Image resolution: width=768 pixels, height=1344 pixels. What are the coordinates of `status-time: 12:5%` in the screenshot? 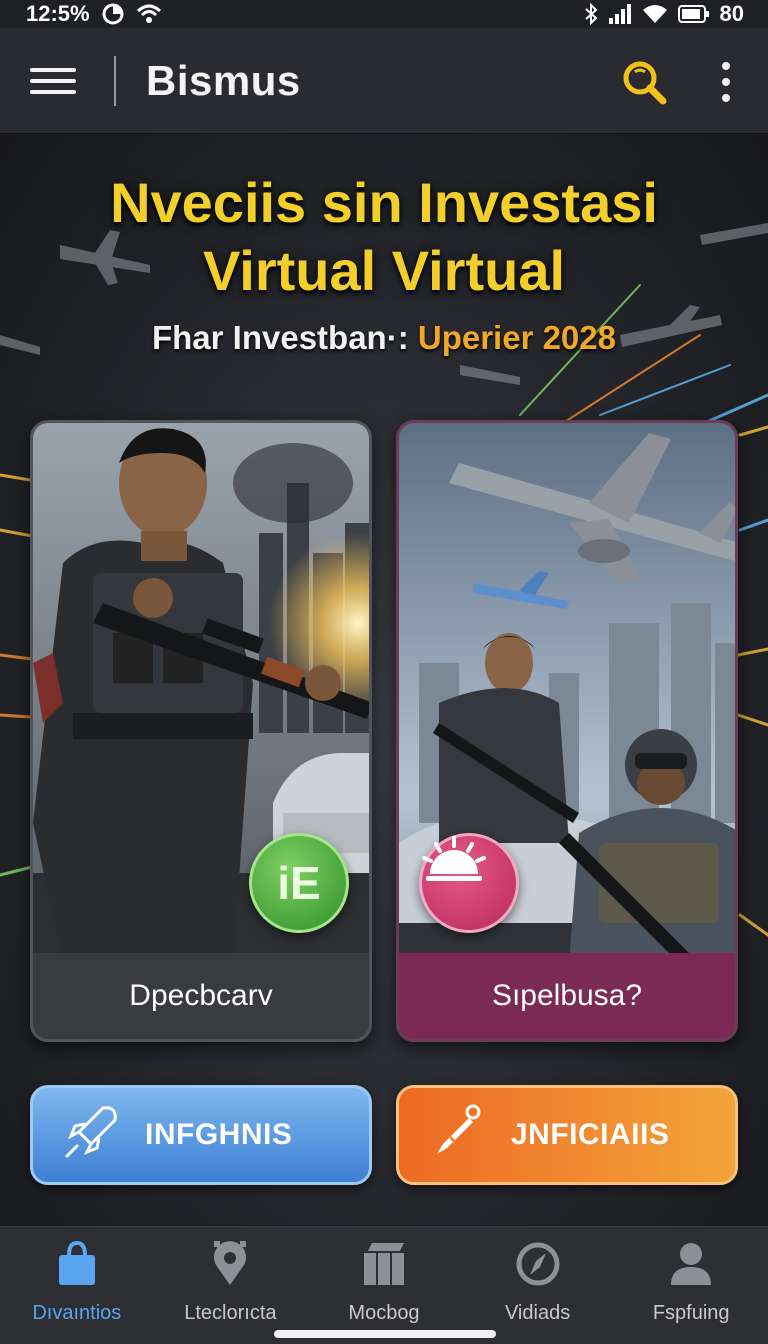 It's located at (58, 13).